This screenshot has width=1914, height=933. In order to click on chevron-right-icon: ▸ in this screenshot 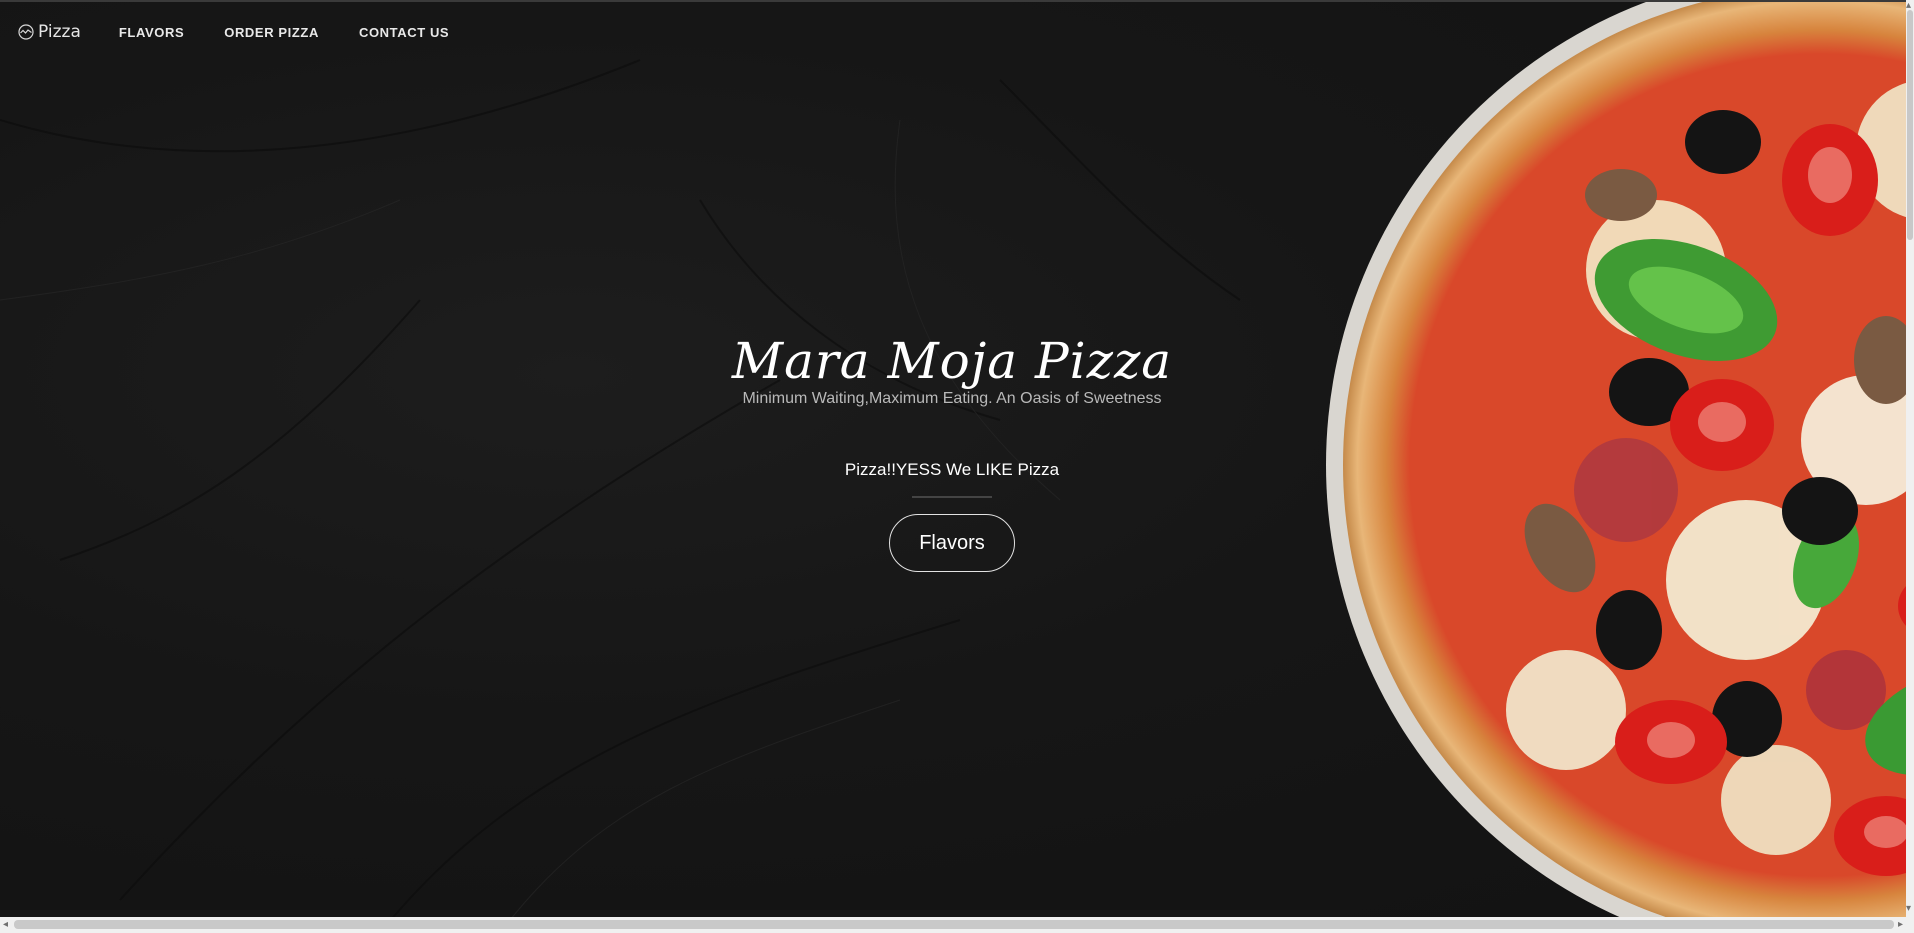, I will do `click(1900, 924)`.